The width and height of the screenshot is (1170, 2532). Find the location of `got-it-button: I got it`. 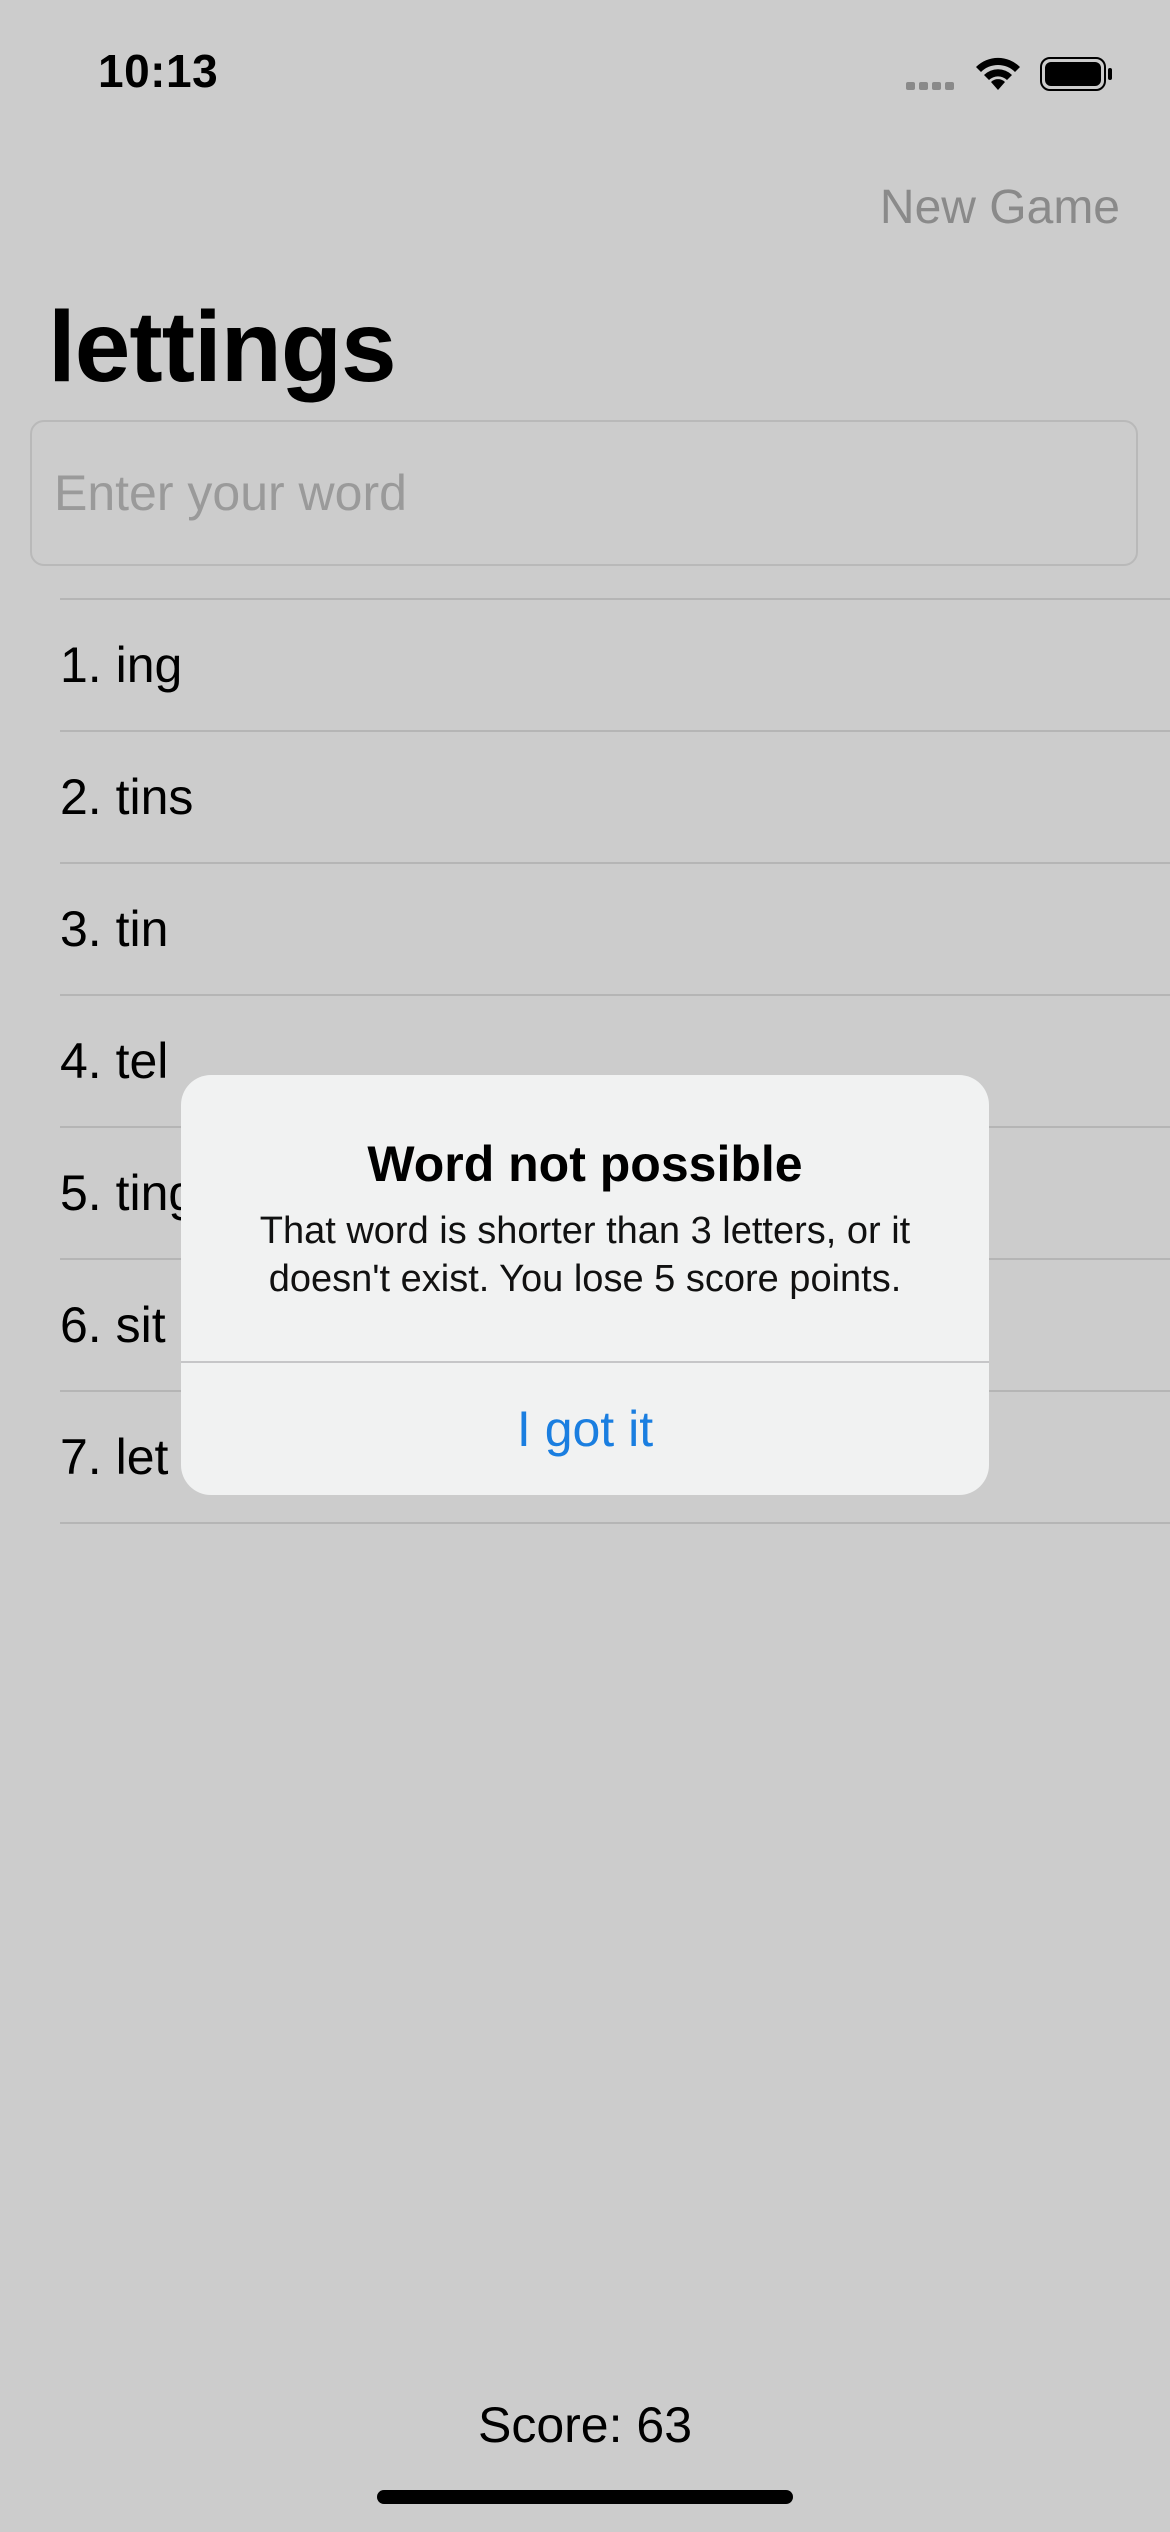

got-it-button: I got it is located at coordinates (585, 1429).